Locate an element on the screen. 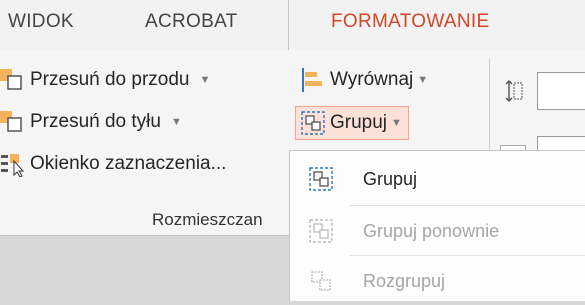 This screenshot has width=585, height=305. send-backward-button: Przesuń do tyłu ▼ is located at coordinates (91, 122).